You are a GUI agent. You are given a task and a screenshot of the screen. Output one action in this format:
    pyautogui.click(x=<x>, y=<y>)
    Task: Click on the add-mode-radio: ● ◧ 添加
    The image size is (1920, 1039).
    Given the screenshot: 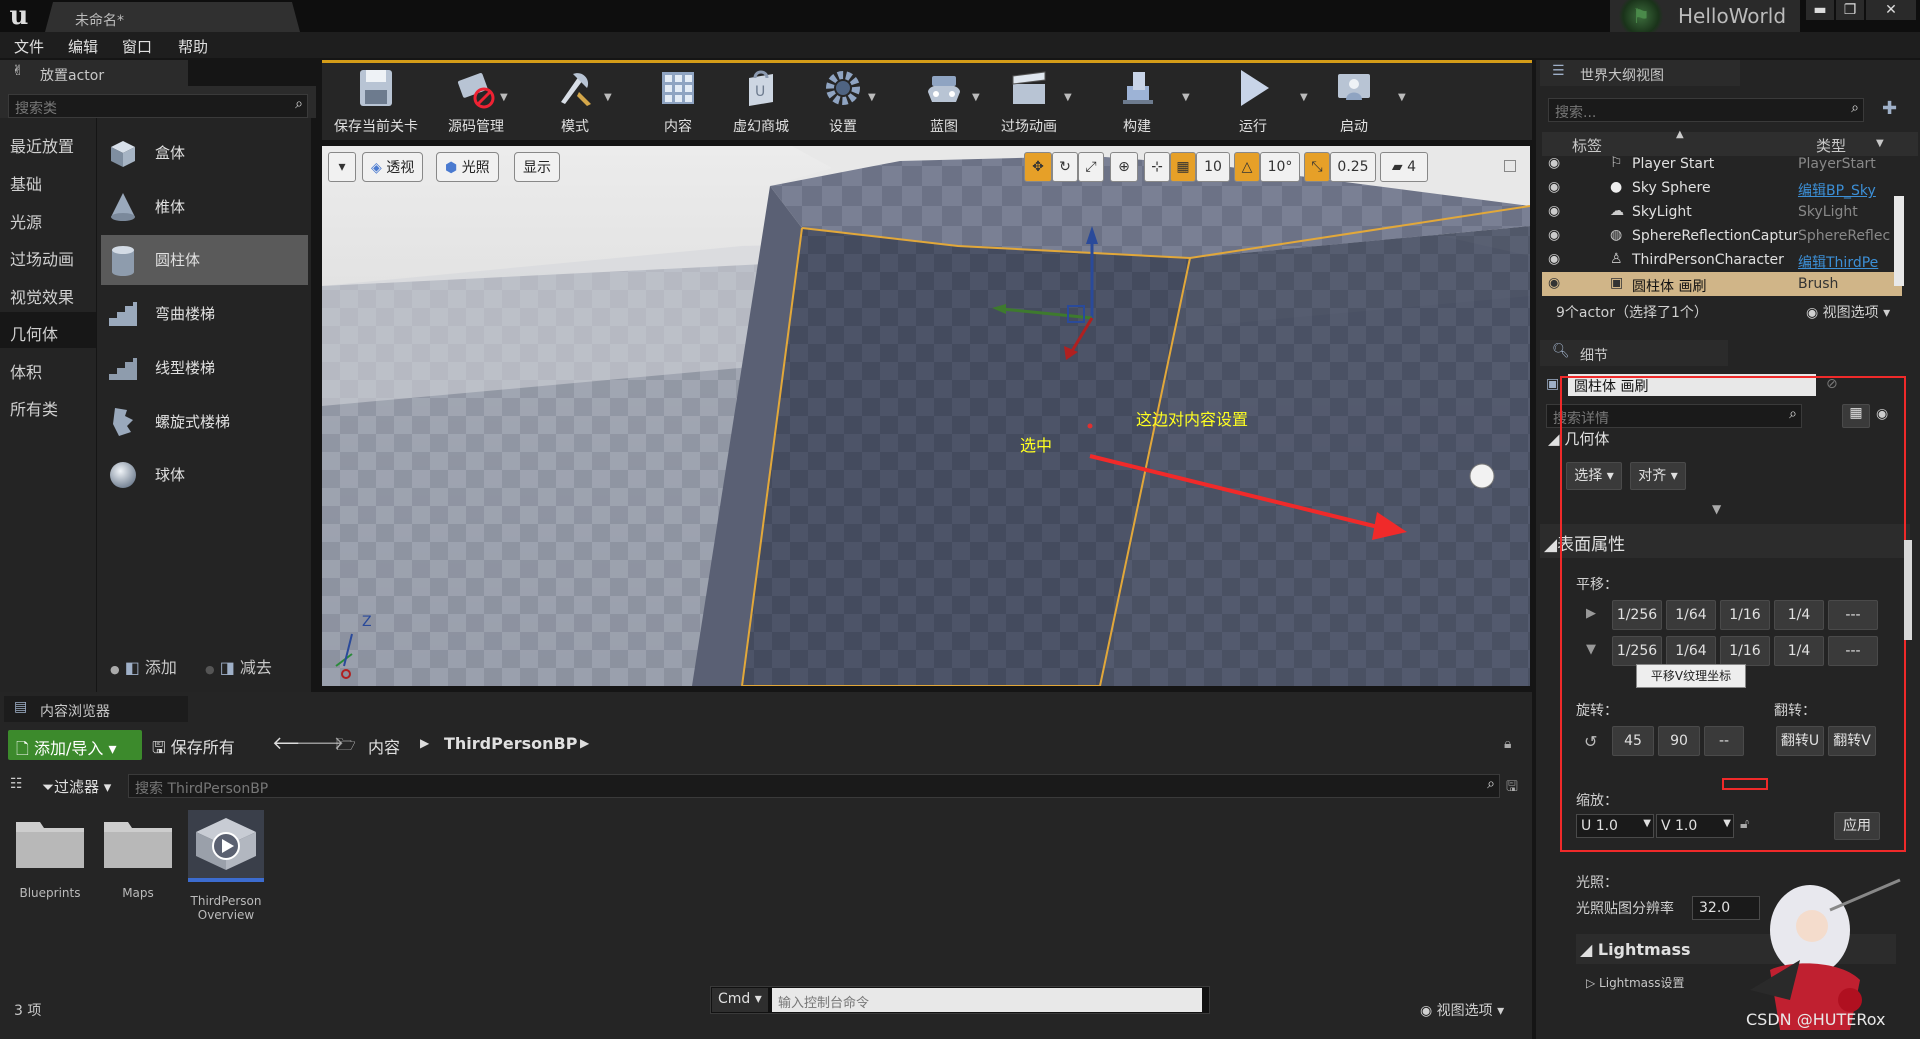 What is the action you would take?
    pyautogui.click(x=143, y=666)
    